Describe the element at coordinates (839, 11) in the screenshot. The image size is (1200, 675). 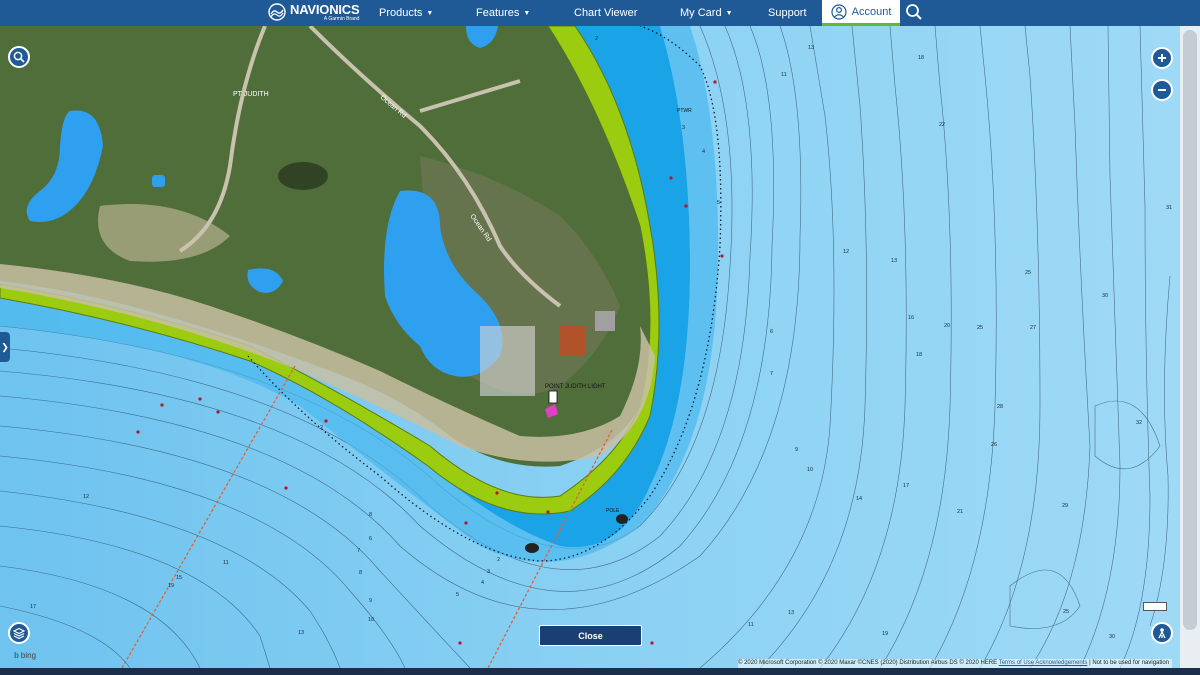
I see `user-icon` at that location.